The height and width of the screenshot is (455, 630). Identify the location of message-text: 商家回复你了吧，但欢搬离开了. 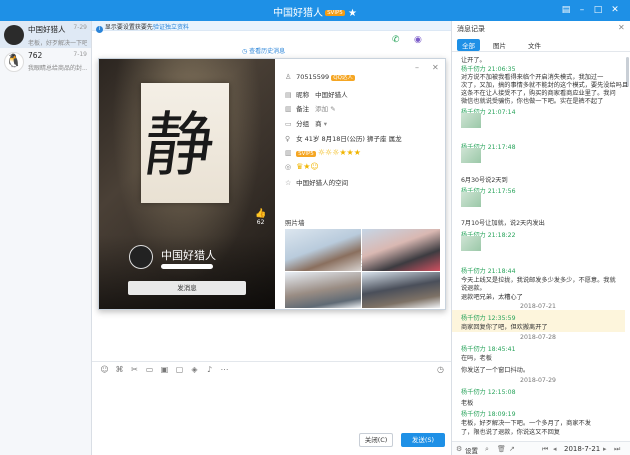
(504, 327).